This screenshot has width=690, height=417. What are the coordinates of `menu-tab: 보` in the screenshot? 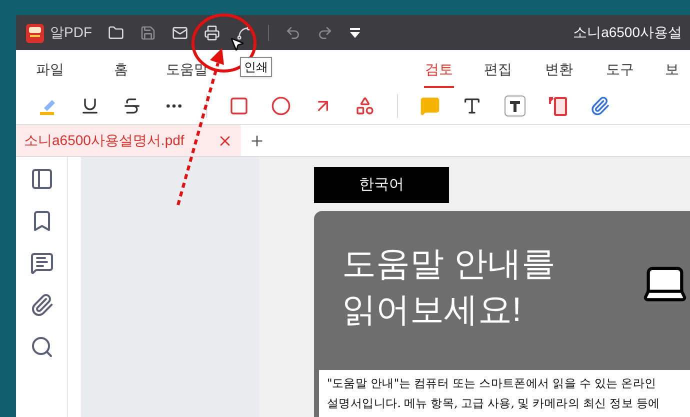 It's located at (672, 69).